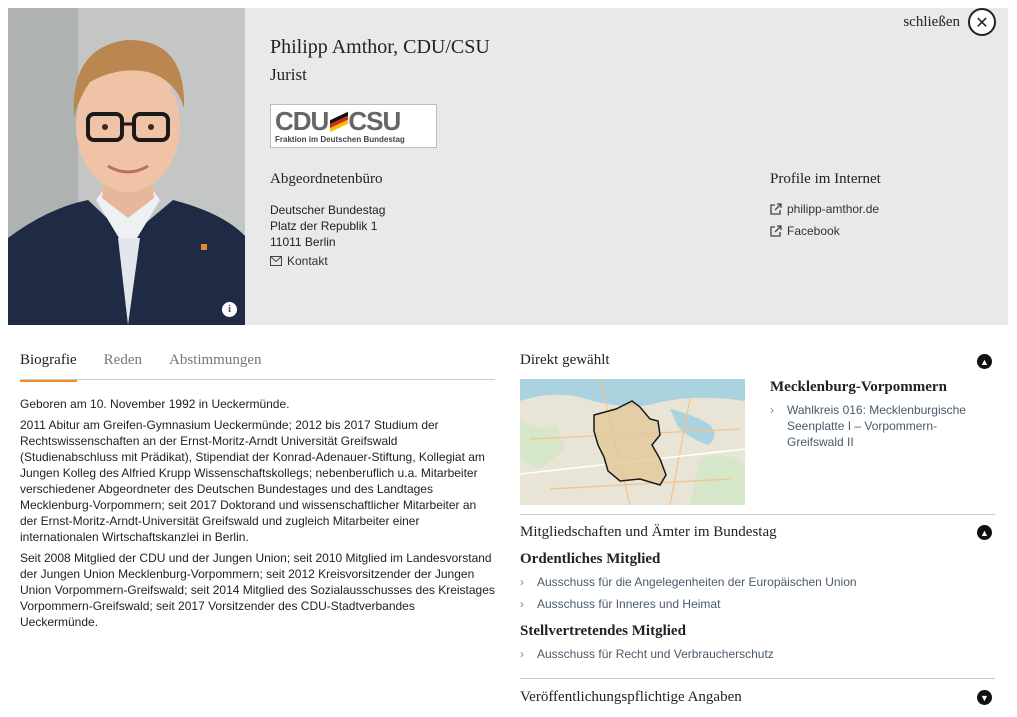 The width and height of the screenshot is (1017, 717). What do you see at coordinates (340, 139) in the screenshot?
I see `party-logo-subtitle: Fraktion im Deutschen Bundestag` at bounding box center [340, 139].